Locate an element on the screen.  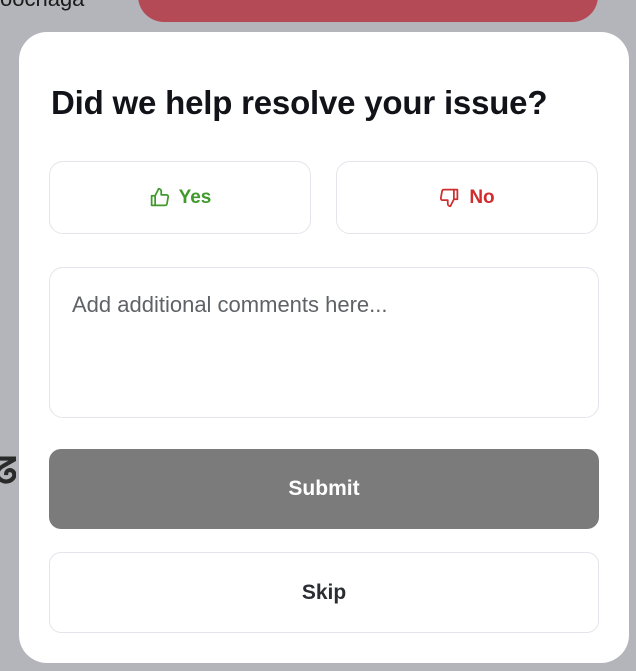
thumbs-up-icon is located at coordinates (159, 197).